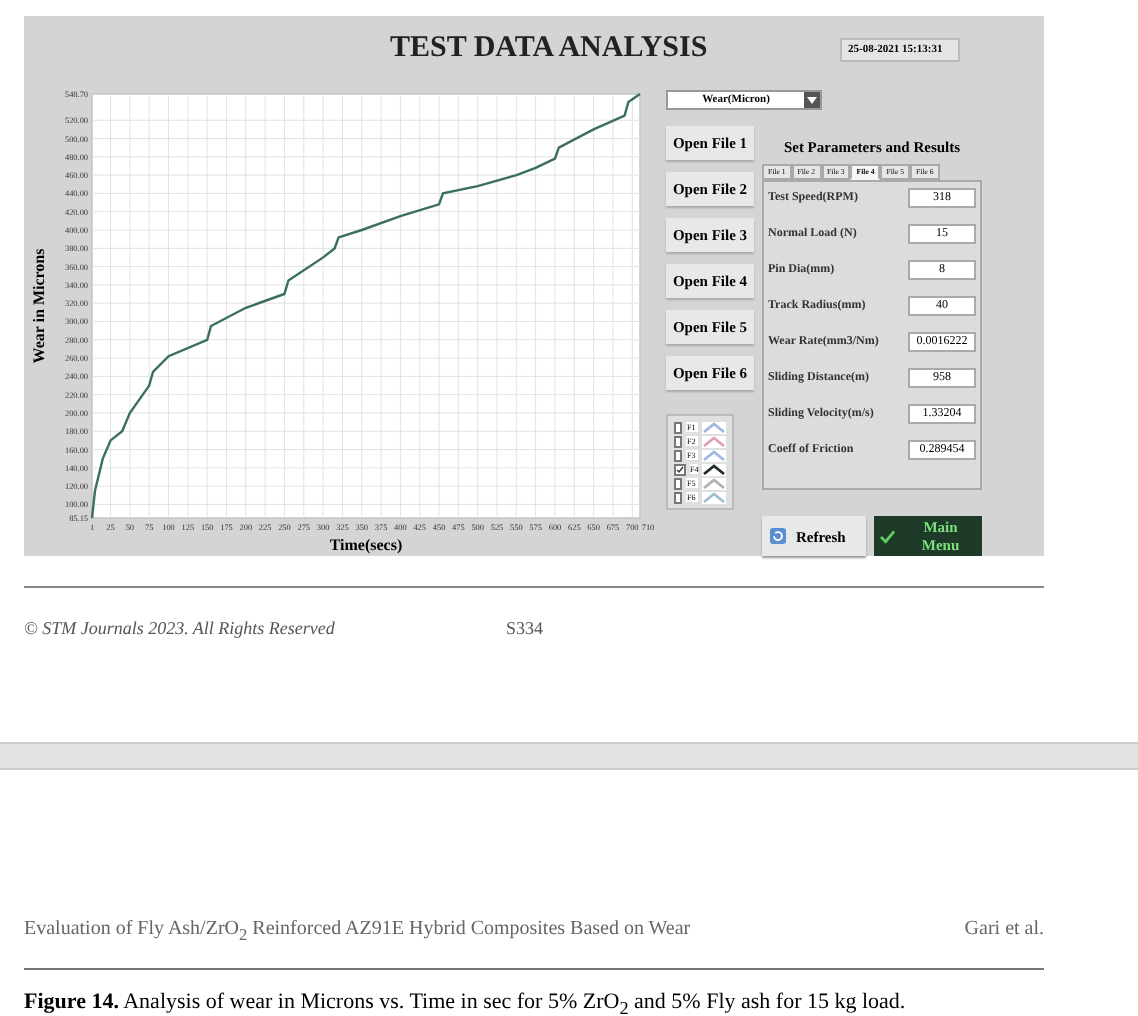 Image resolution: width=1138 pixels, height=1016 pixels. What do you see at coordinates (812, 100) in the screenshot?
I see `dropdown-arrow-icon` at bounding box center [812, 100].